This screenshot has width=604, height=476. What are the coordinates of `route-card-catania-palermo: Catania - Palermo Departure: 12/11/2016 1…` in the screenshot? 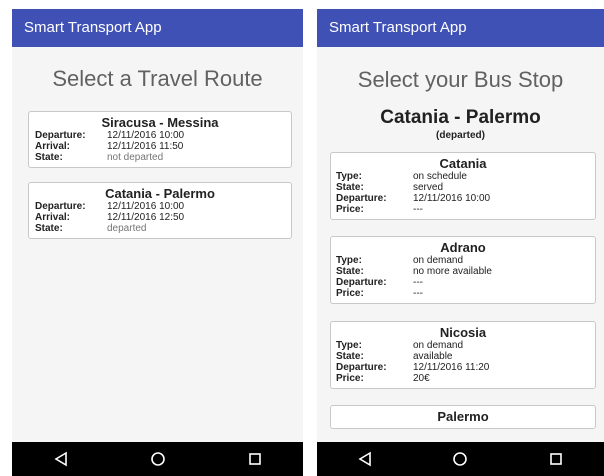 It's located at (160, 210).